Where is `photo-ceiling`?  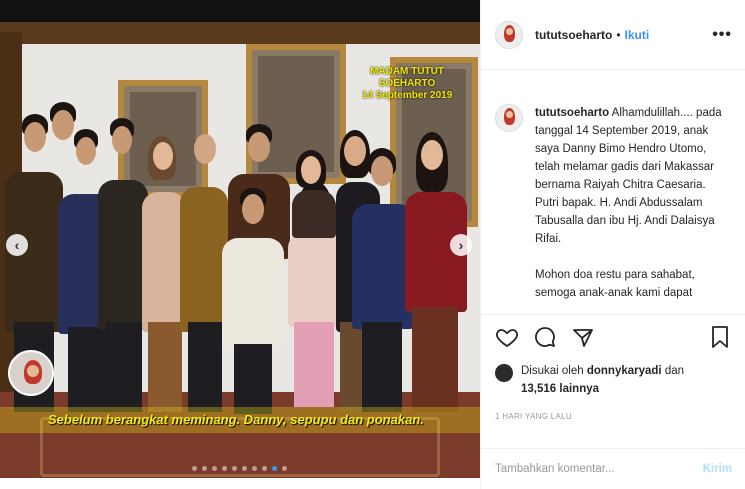
photo-ceiling is located at coordinates (240, 33).